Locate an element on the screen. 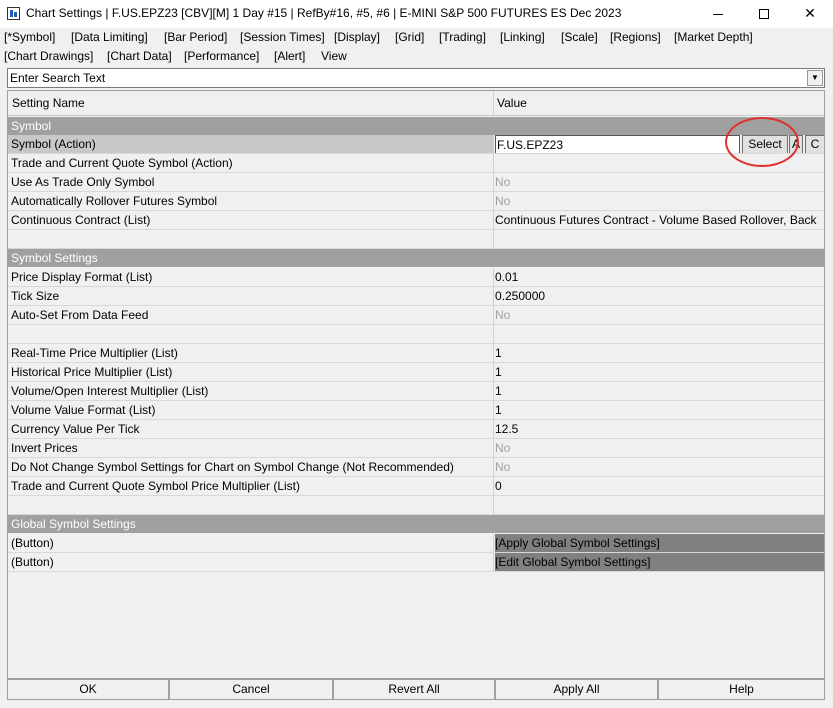 The height and width of the screenshot is (708, 833). tab-performance: [Performance] is located at coordinates (221, 56).